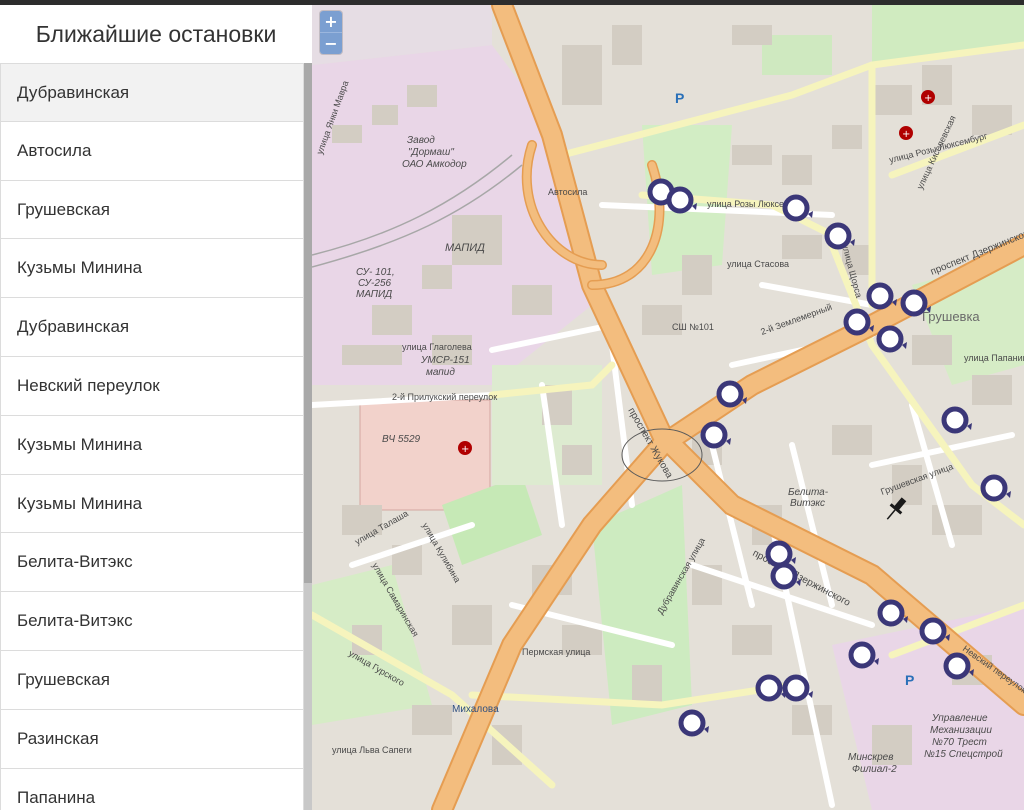 The height and width of the screenshot is (810, 1024). What do you see at coordinates (874, 769) in the screenshot?
I see `map-label: Филиал-2` at bounding box center [874, 769].